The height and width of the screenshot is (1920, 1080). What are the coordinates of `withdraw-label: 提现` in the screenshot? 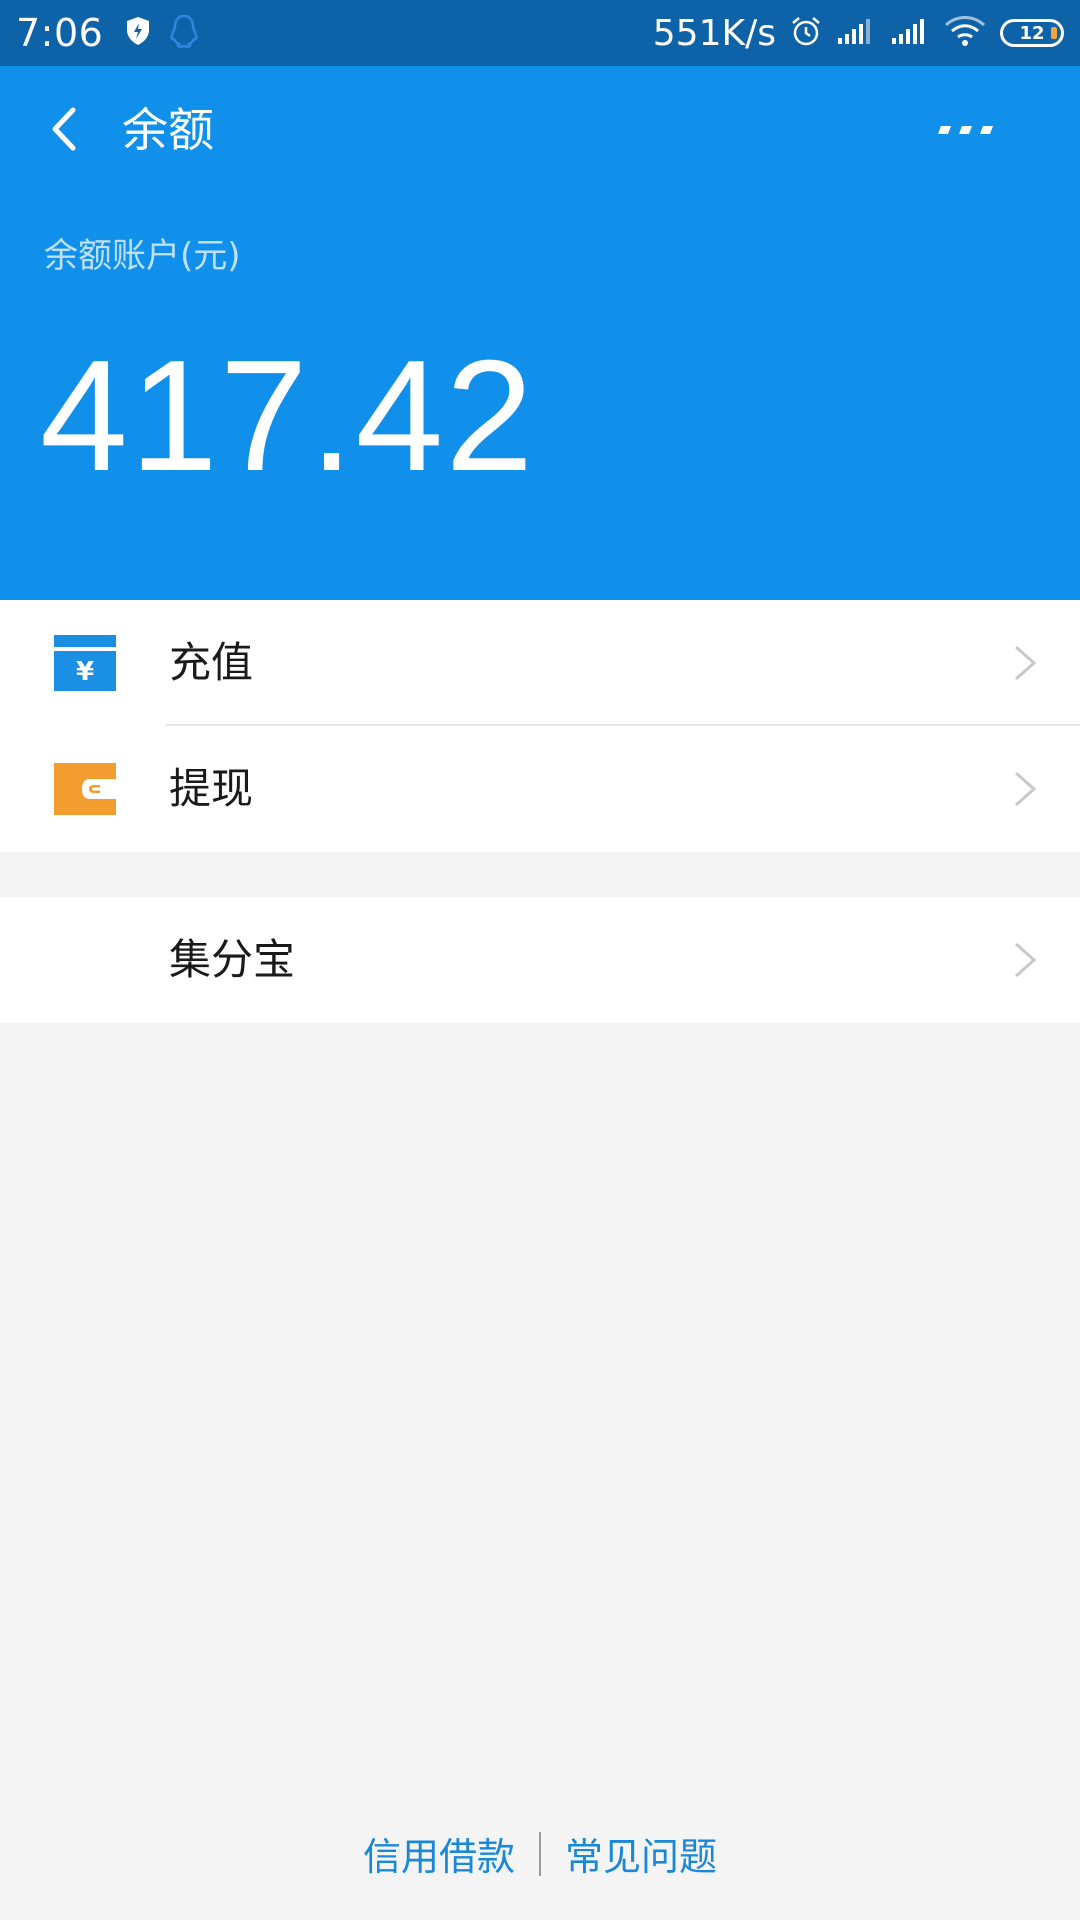 It's located at (211, 788).